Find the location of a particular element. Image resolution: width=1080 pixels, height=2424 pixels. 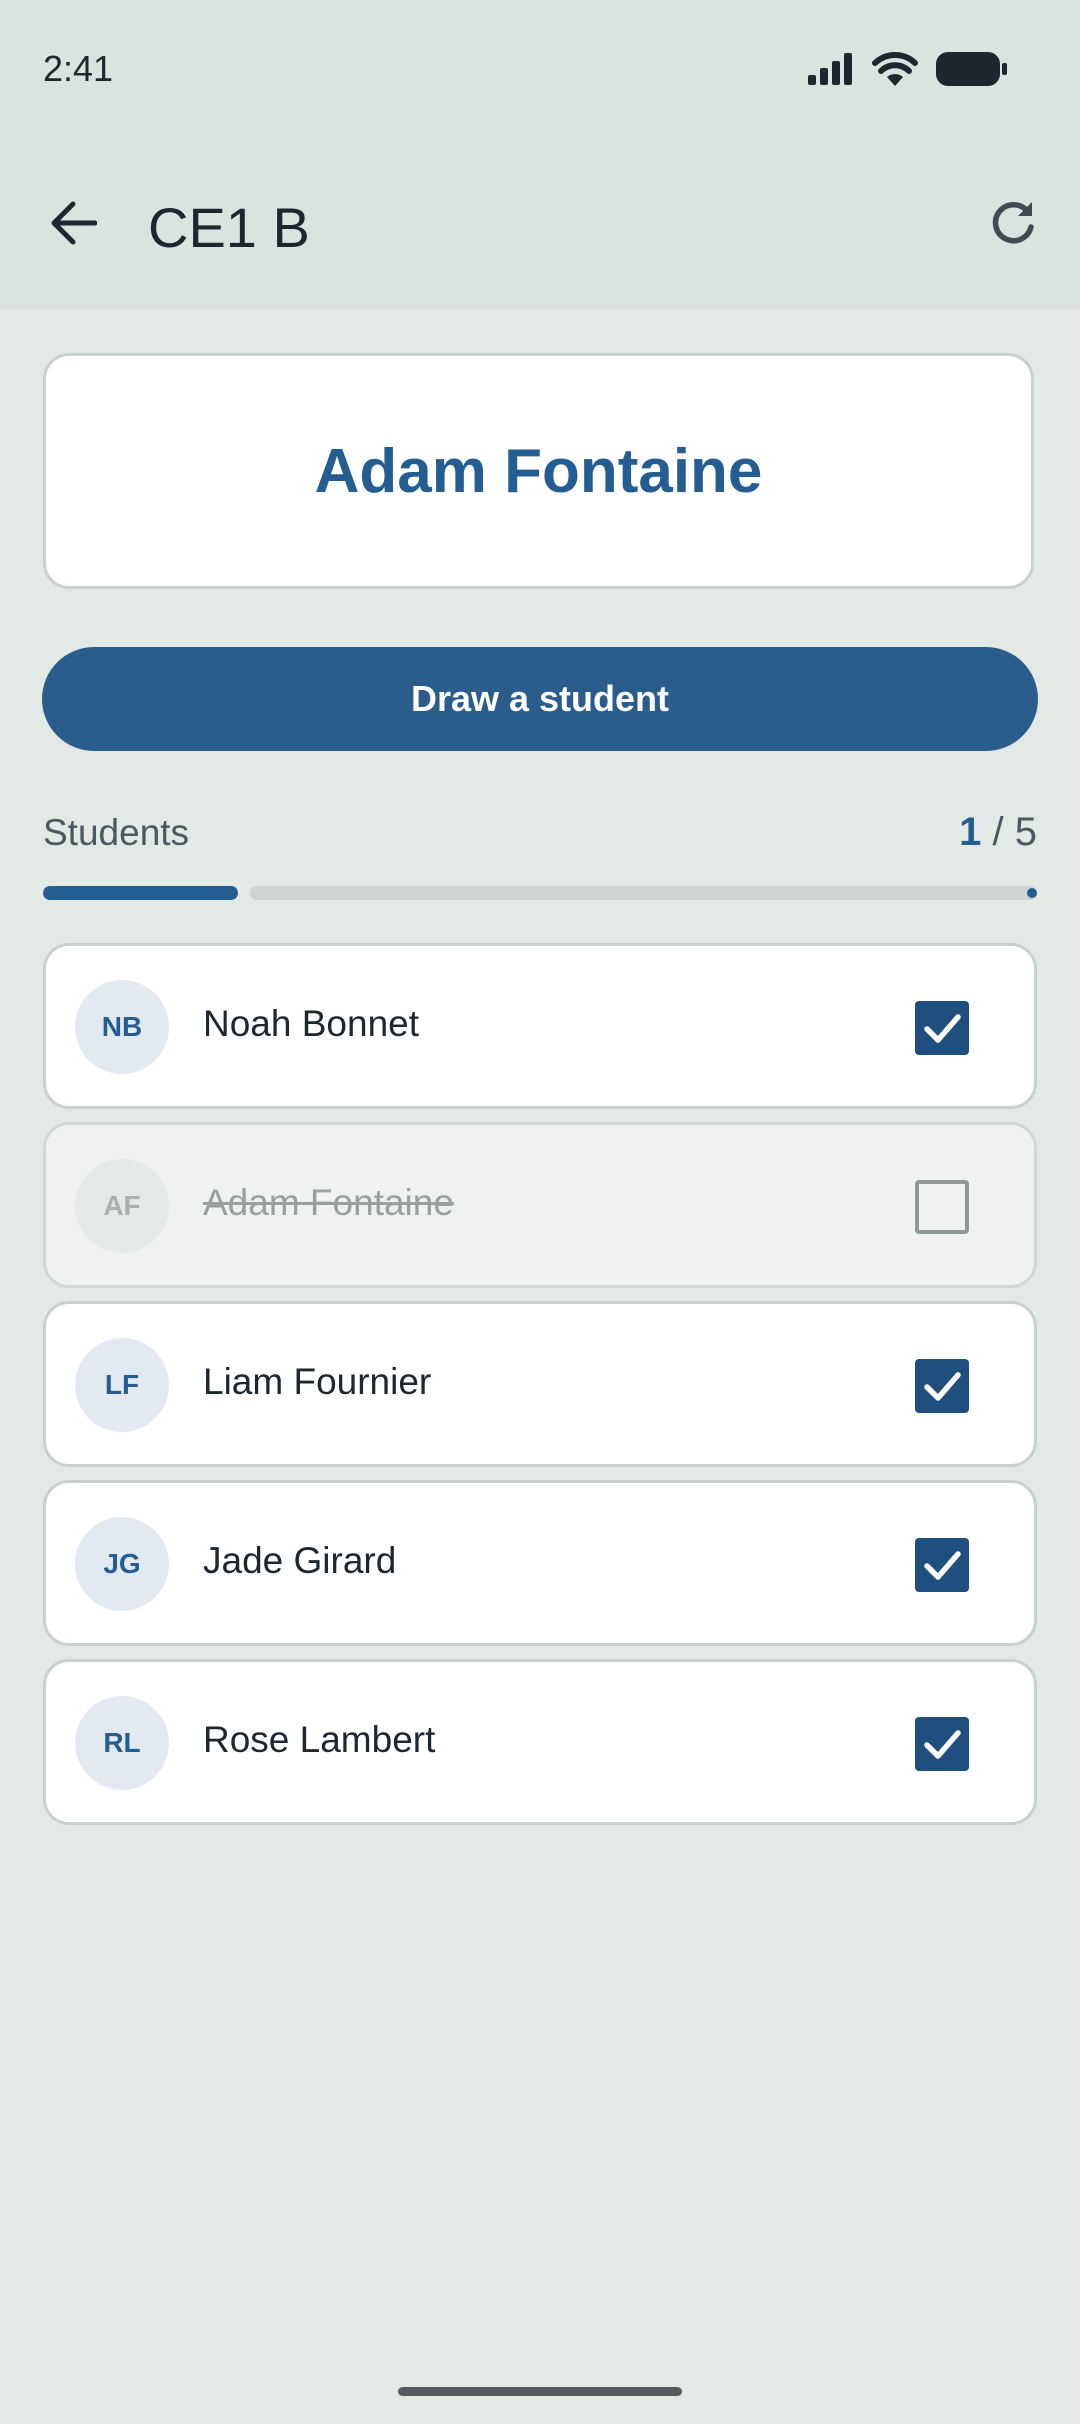

avatar: JG is located at coordinates (122, 1564).